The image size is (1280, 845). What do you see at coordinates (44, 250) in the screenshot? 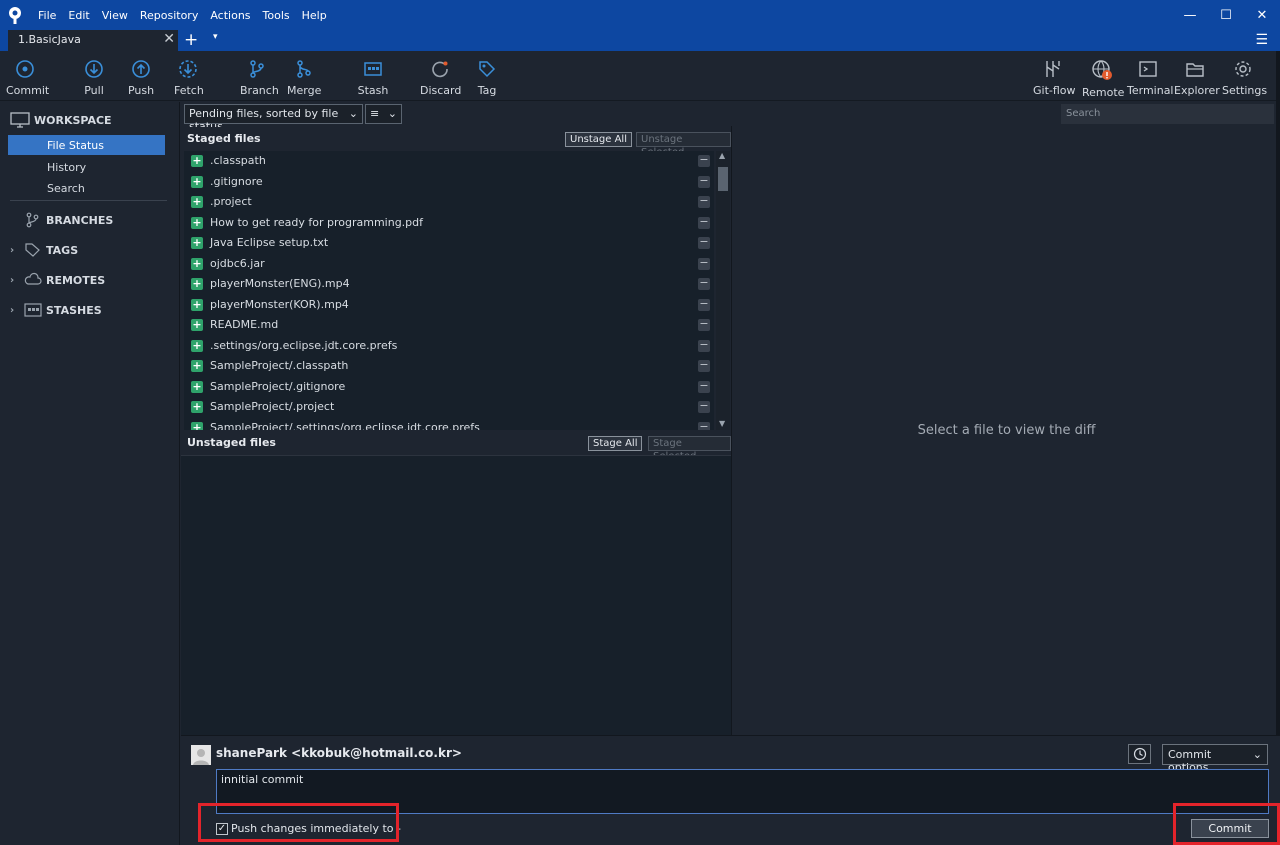
I see `tags-header: › TAGS` at bounding box center [44, 250].